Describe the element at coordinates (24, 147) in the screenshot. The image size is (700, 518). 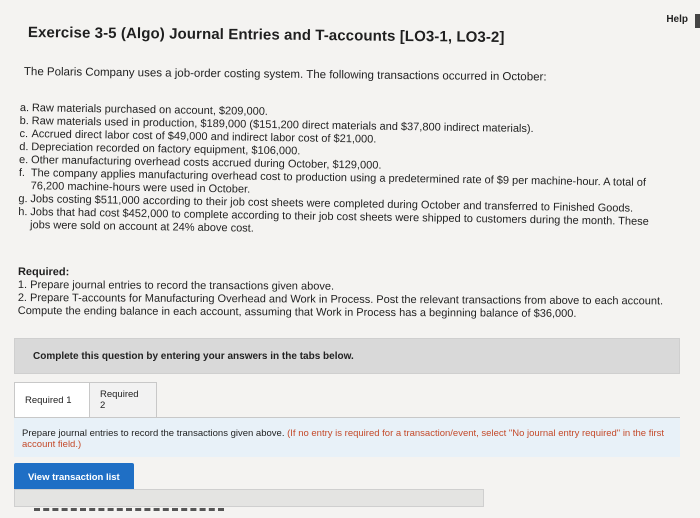
I see `transaction-letter: d.` at that location.